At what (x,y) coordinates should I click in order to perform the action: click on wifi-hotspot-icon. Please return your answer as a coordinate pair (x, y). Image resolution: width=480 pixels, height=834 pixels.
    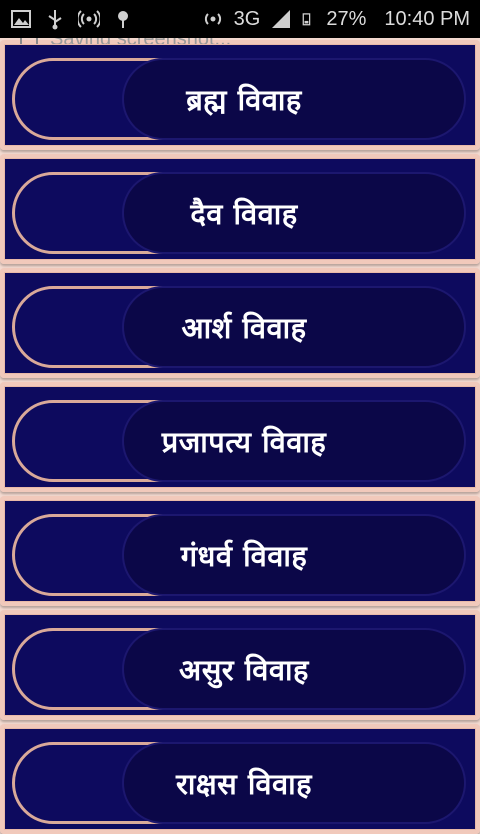
    Looking at the image, I should click on (212, 19).